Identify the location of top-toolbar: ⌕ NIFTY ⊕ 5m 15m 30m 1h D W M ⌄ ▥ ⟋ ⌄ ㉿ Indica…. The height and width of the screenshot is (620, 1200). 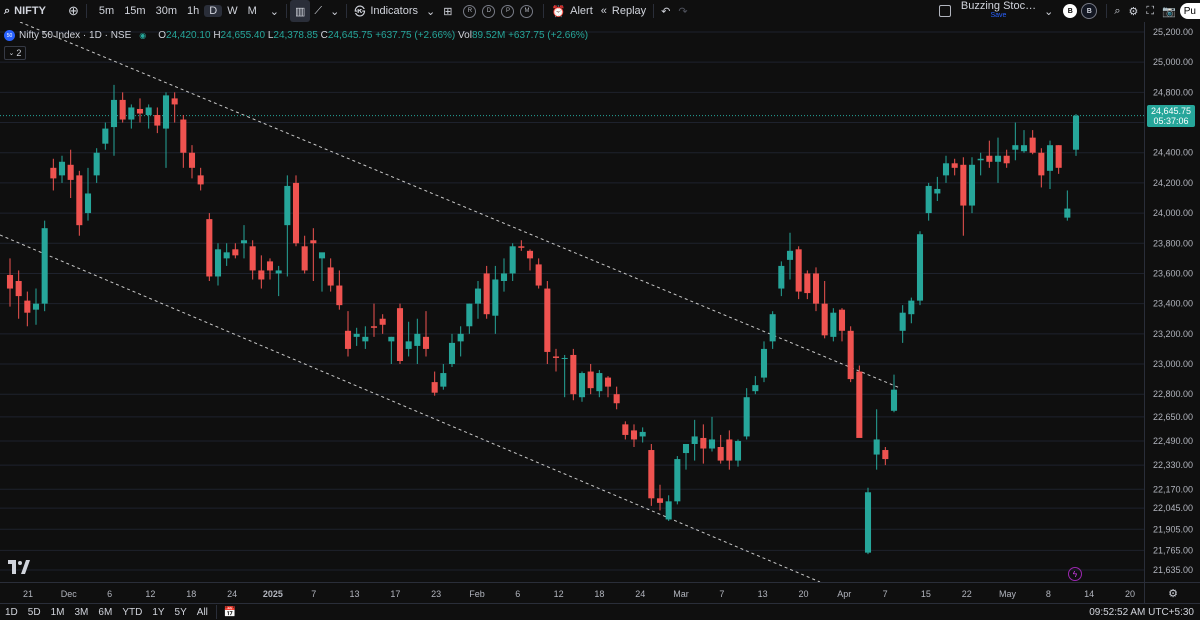
(600, 11).